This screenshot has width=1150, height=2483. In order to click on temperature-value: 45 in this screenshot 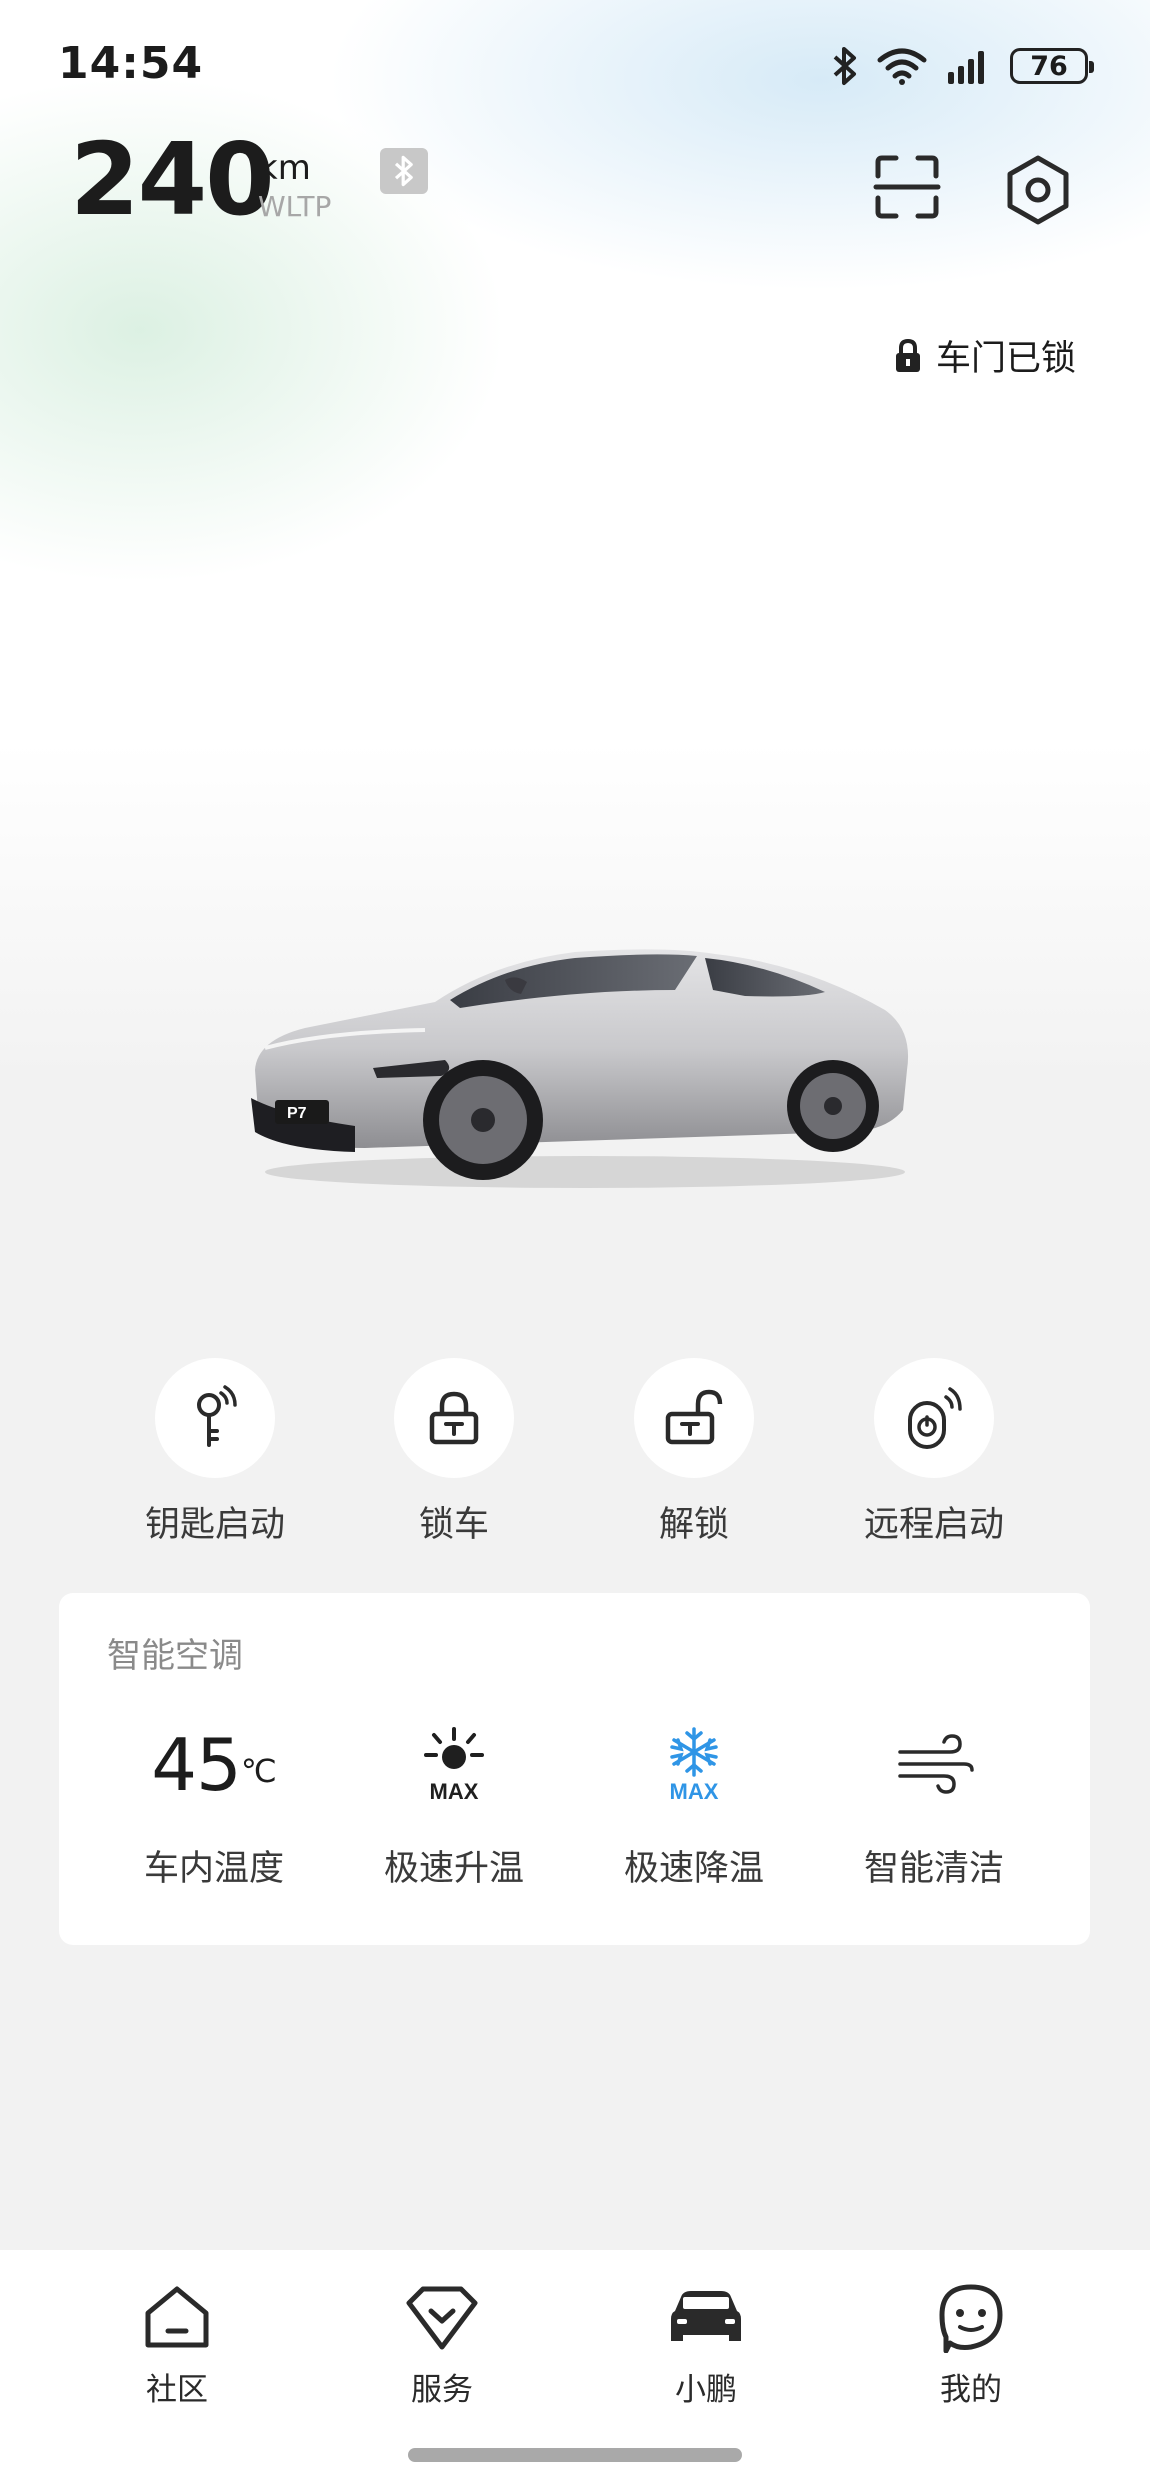, I will do `click(196, 1765)`.